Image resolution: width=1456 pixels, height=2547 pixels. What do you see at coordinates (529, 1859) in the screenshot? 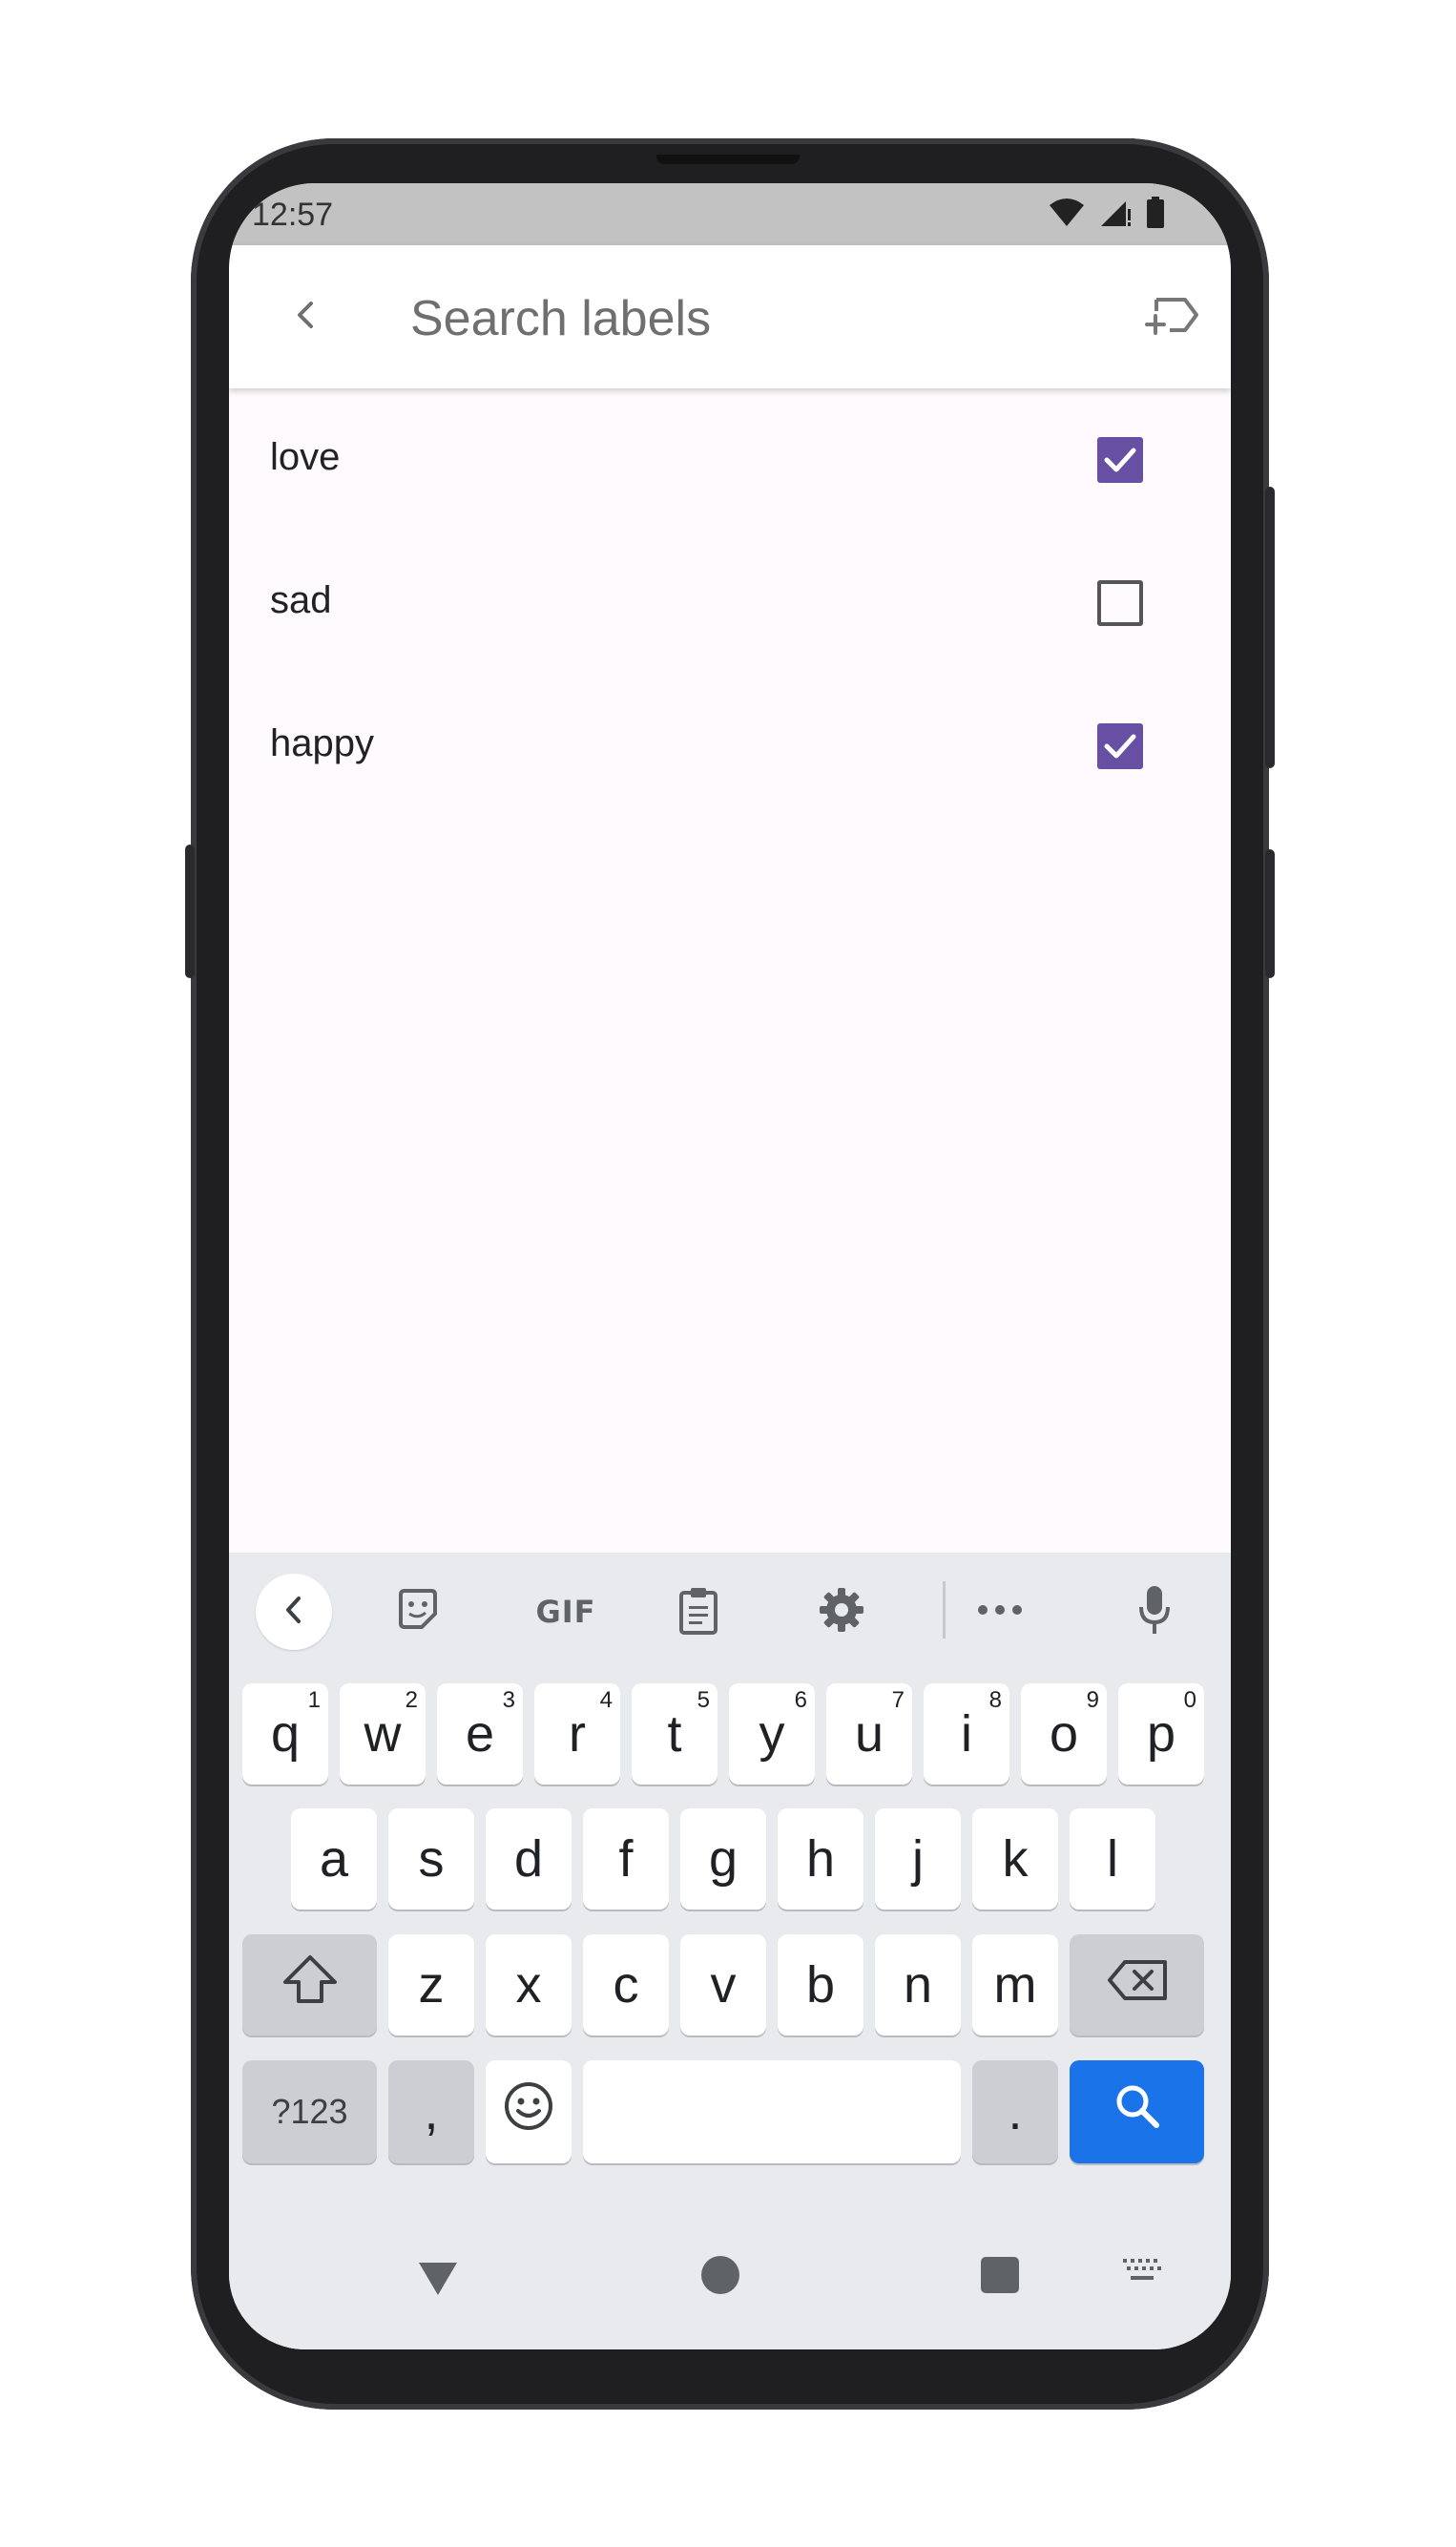
I see `key-d: d` at bounding box center [529, 1859].